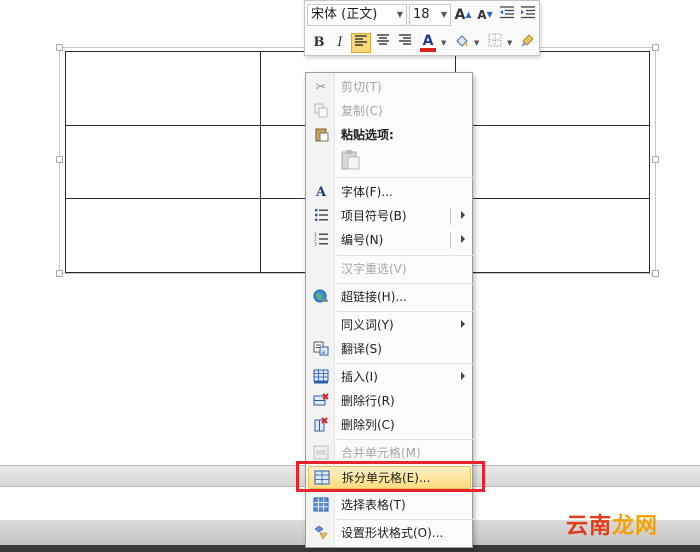  What do you see at coordinates (321, 240) in the screenshot?
I see `numbering-icon: 123` at bounding box center [321, 240].